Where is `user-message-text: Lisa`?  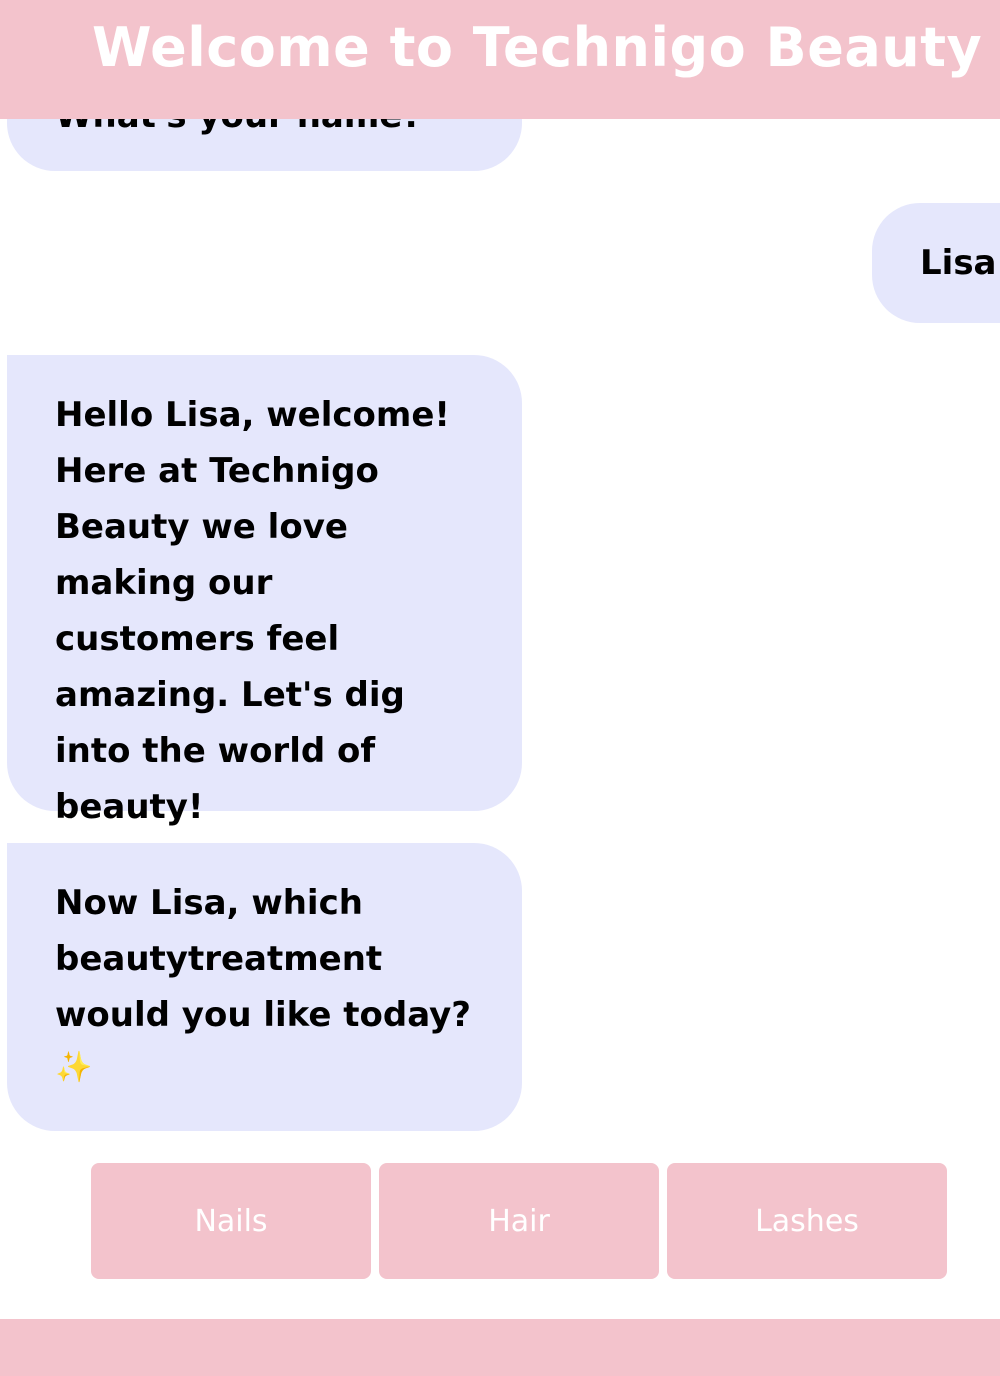
user-message-text: Lisa is located at coordinates (958, 263).